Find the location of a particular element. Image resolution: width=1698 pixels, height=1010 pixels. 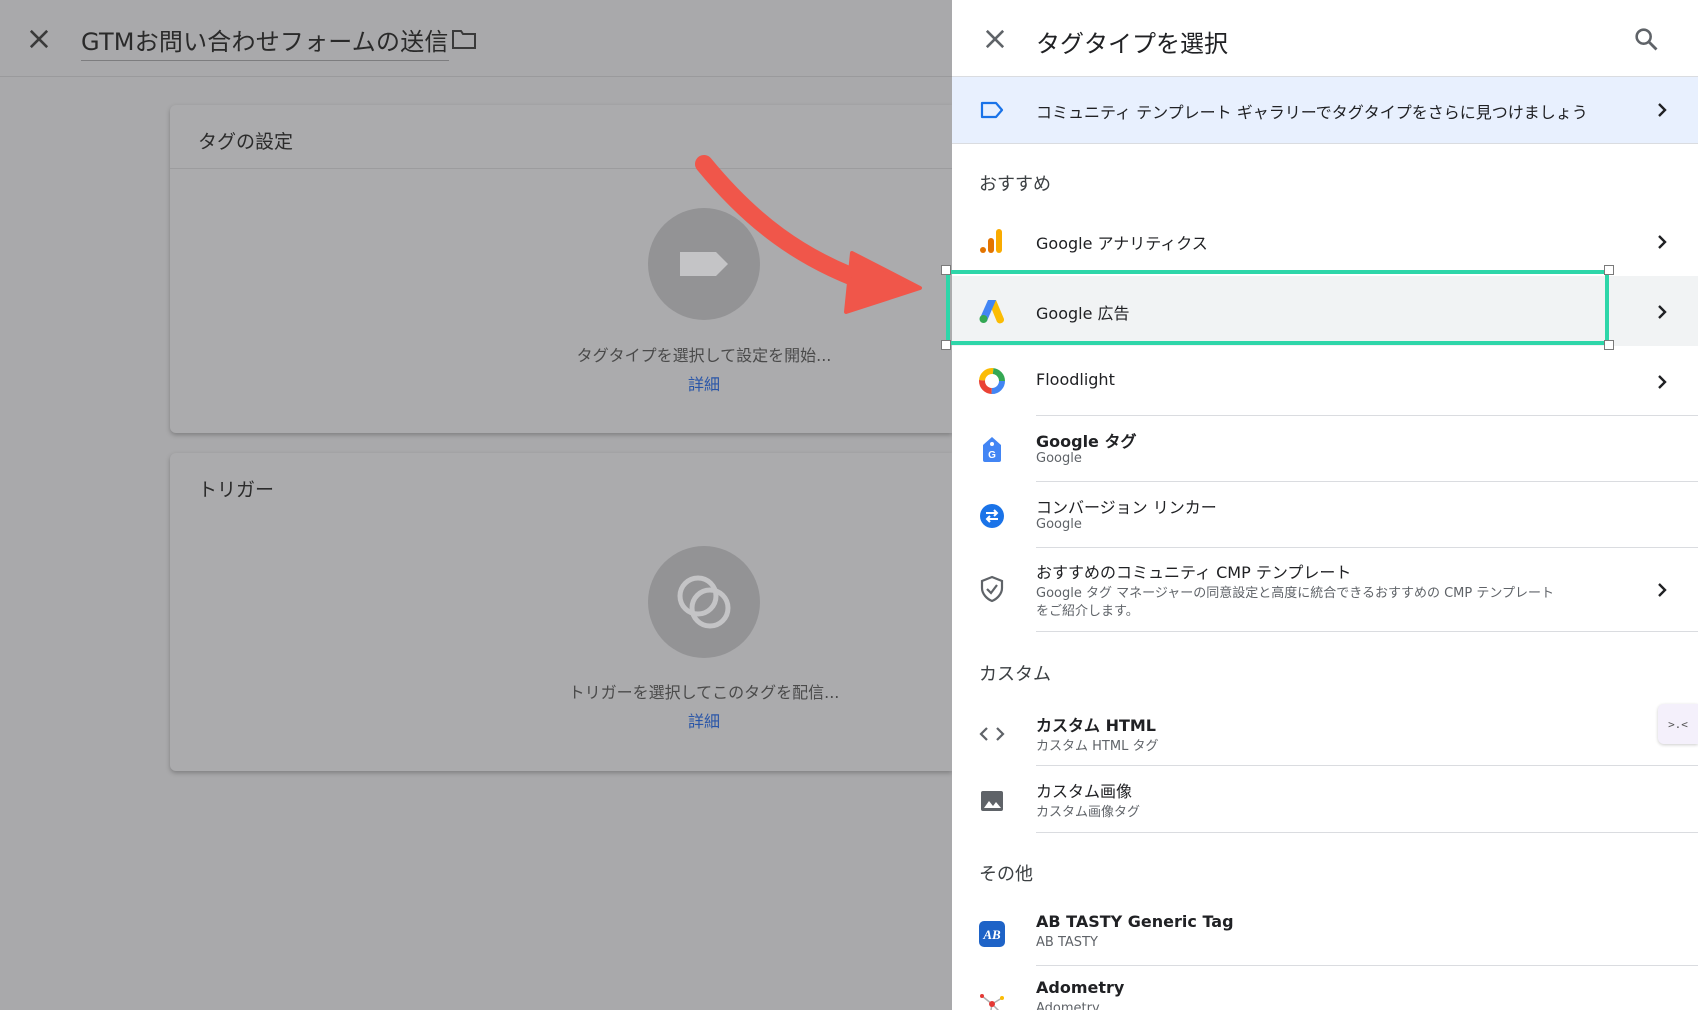

google-tag-icon: G is located at coordinates (992, 449).